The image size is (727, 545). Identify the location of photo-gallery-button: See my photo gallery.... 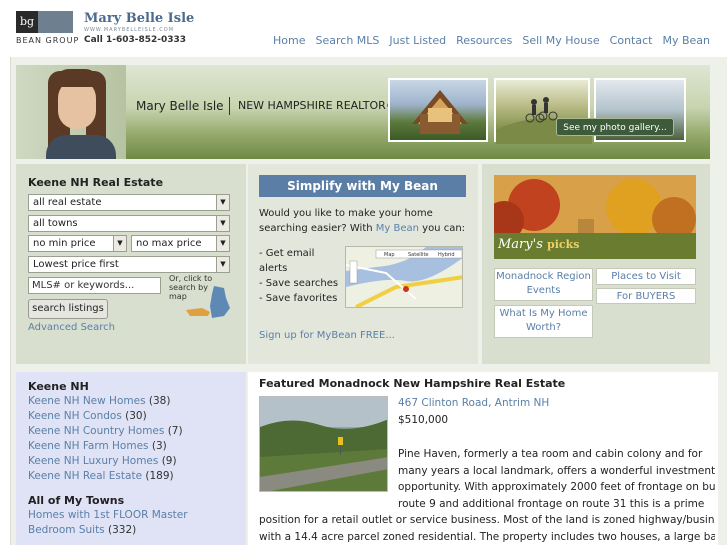
(615, 127).